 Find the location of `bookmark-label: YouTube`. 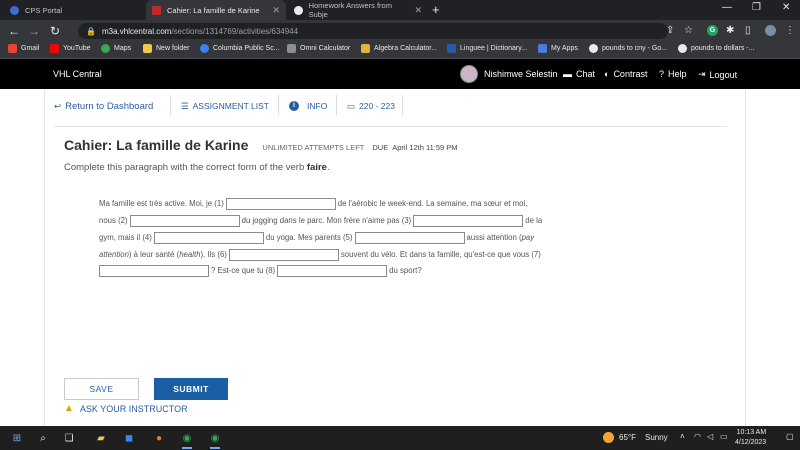

bookmark-label: YouTube is located at coordinates (77, 48).